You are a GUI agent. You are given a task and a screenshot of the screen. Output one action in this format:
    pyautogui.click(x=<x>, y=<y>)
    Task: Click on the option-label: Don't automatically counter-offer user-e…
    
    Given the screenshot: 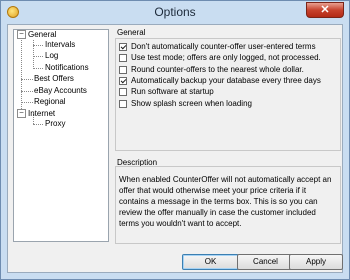 What is the action you would take?
    pyautogui.click(x=223, y=46)
    